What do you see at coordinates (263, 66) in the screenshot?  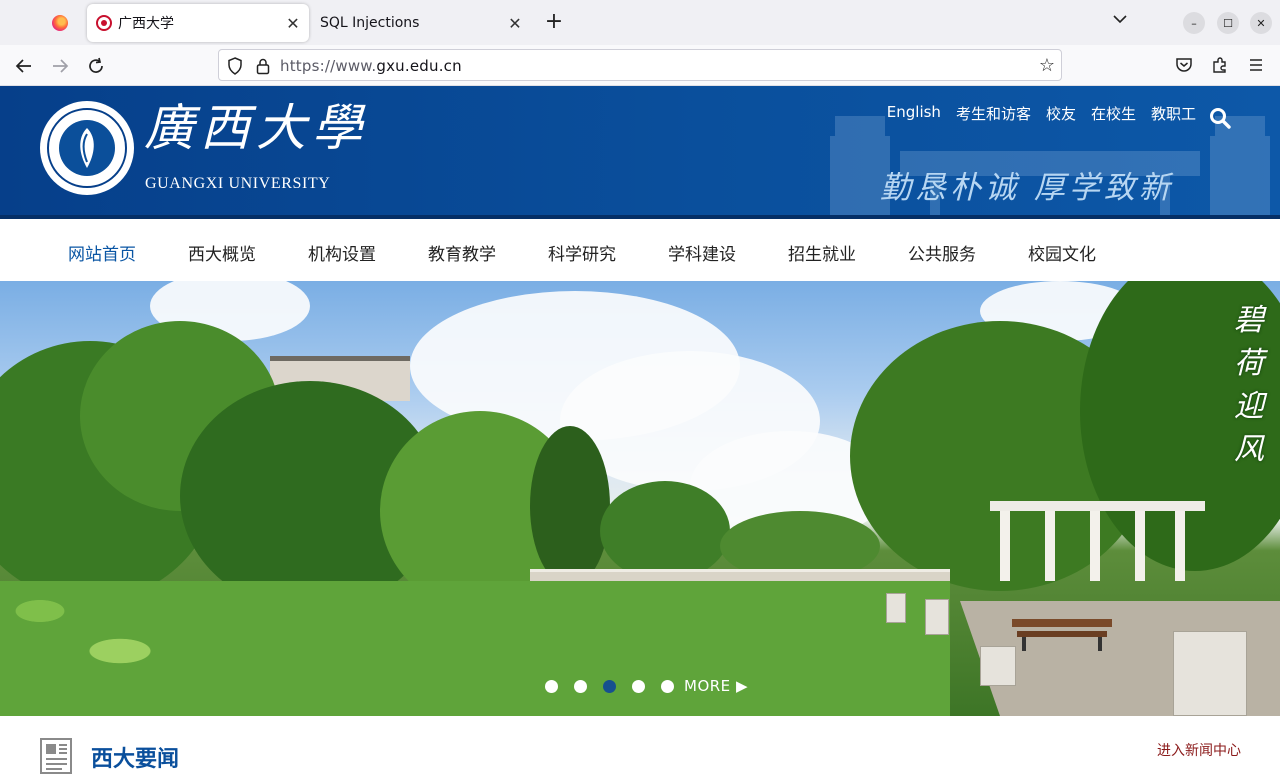 I see `lock-icon` at bounding box center [263, 66].